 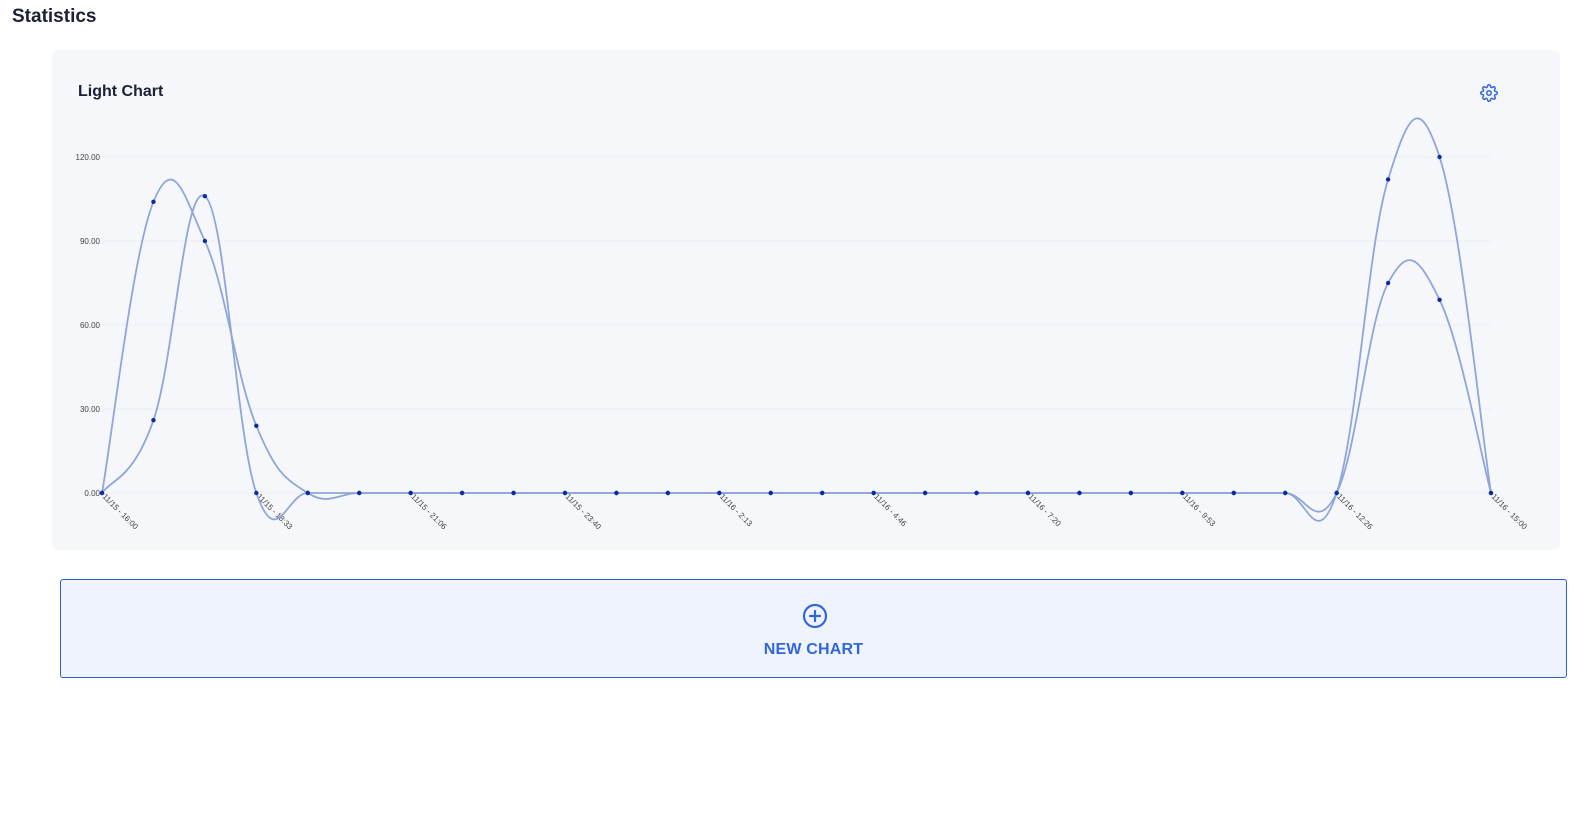 I want to click on x-tick-label: 11/16 - 9:53, so click(x=1199, y=510).